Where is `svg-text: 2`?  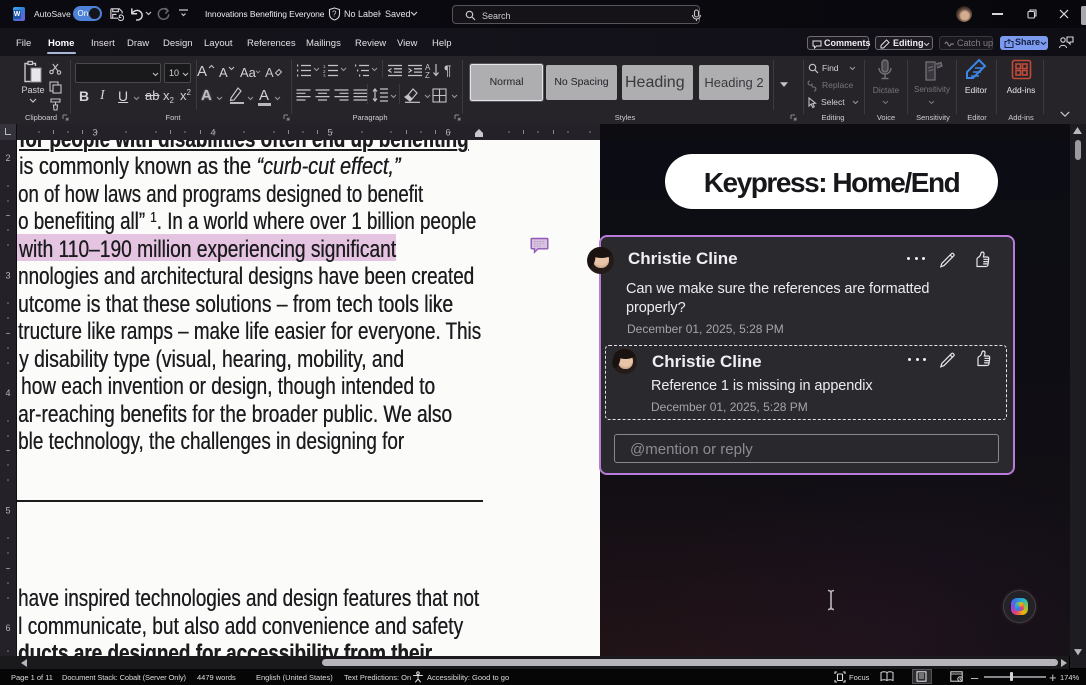 svg-text: 2 is located at coordinates (7, 158).